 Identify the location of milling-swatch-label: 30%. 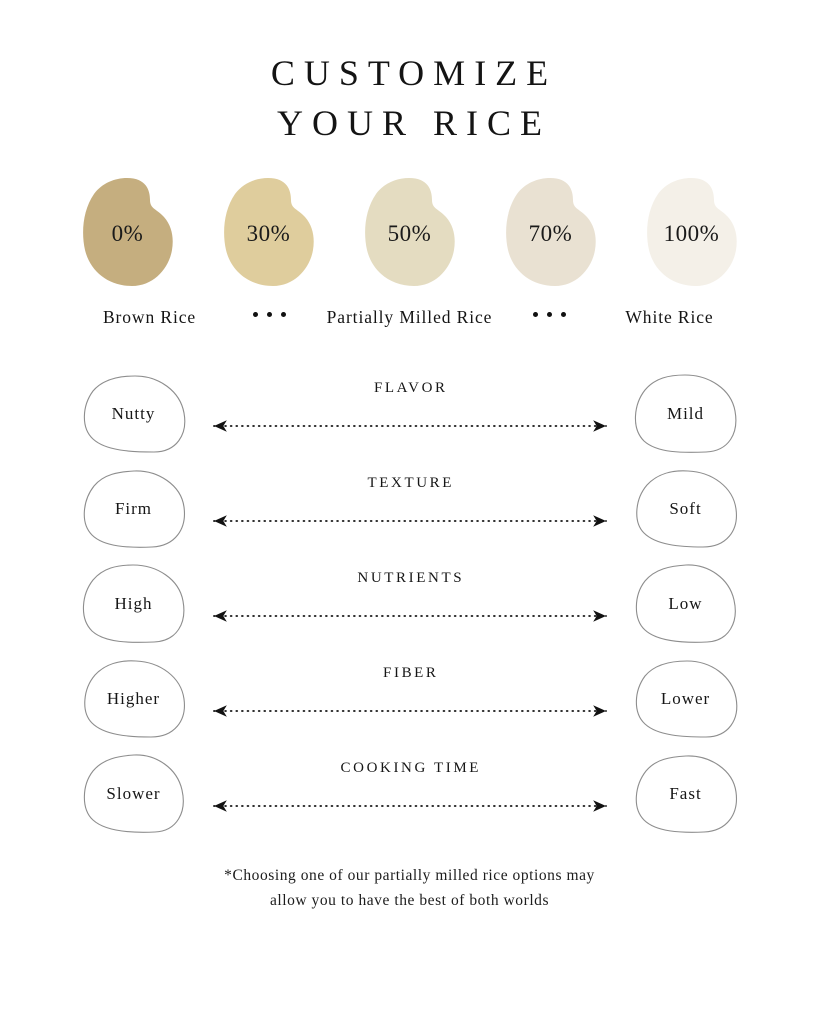
(268, 233).